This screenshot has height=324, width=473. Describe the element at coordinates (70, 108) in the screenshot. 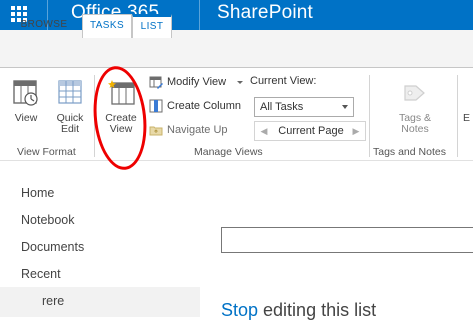

I see `quick-edit-button: Quick Edit` at that location.